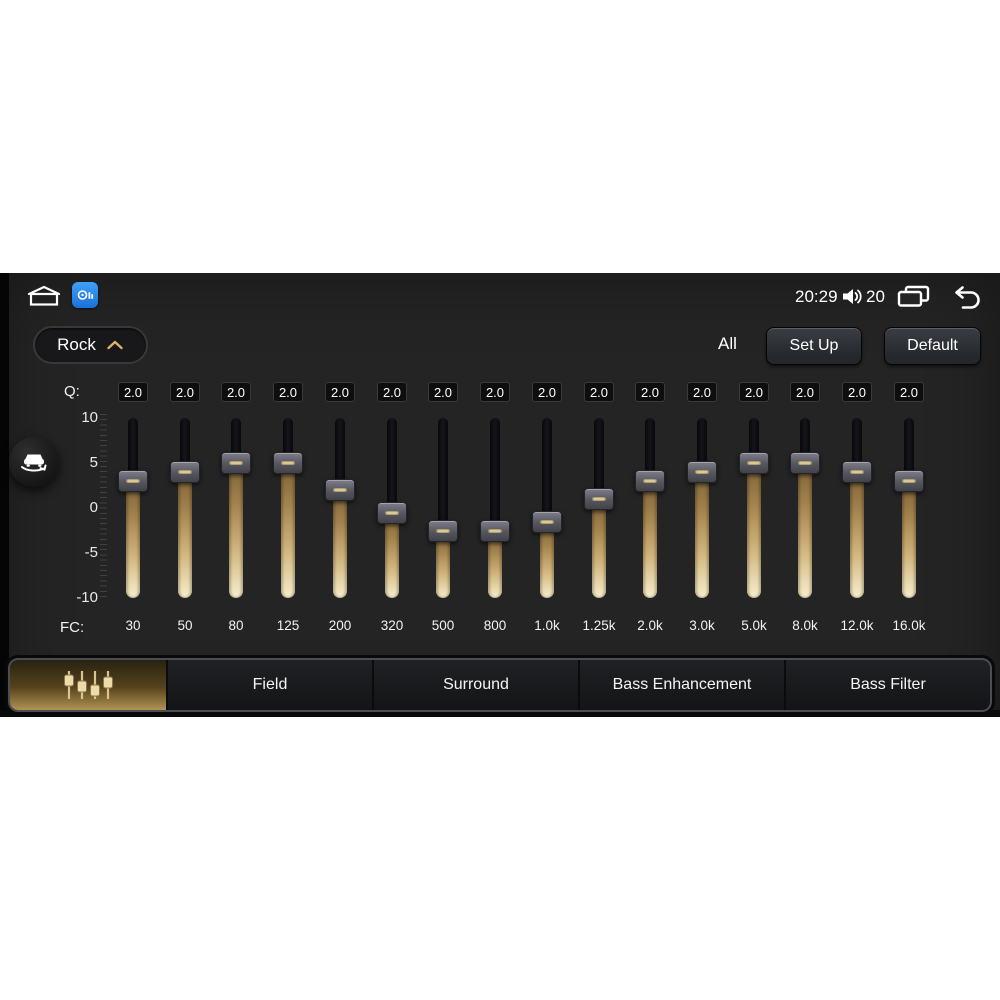 Image resolution: width=1000 pixels, height=1000 pixels. I want to click on volume-level: 20, so click(875, 296).